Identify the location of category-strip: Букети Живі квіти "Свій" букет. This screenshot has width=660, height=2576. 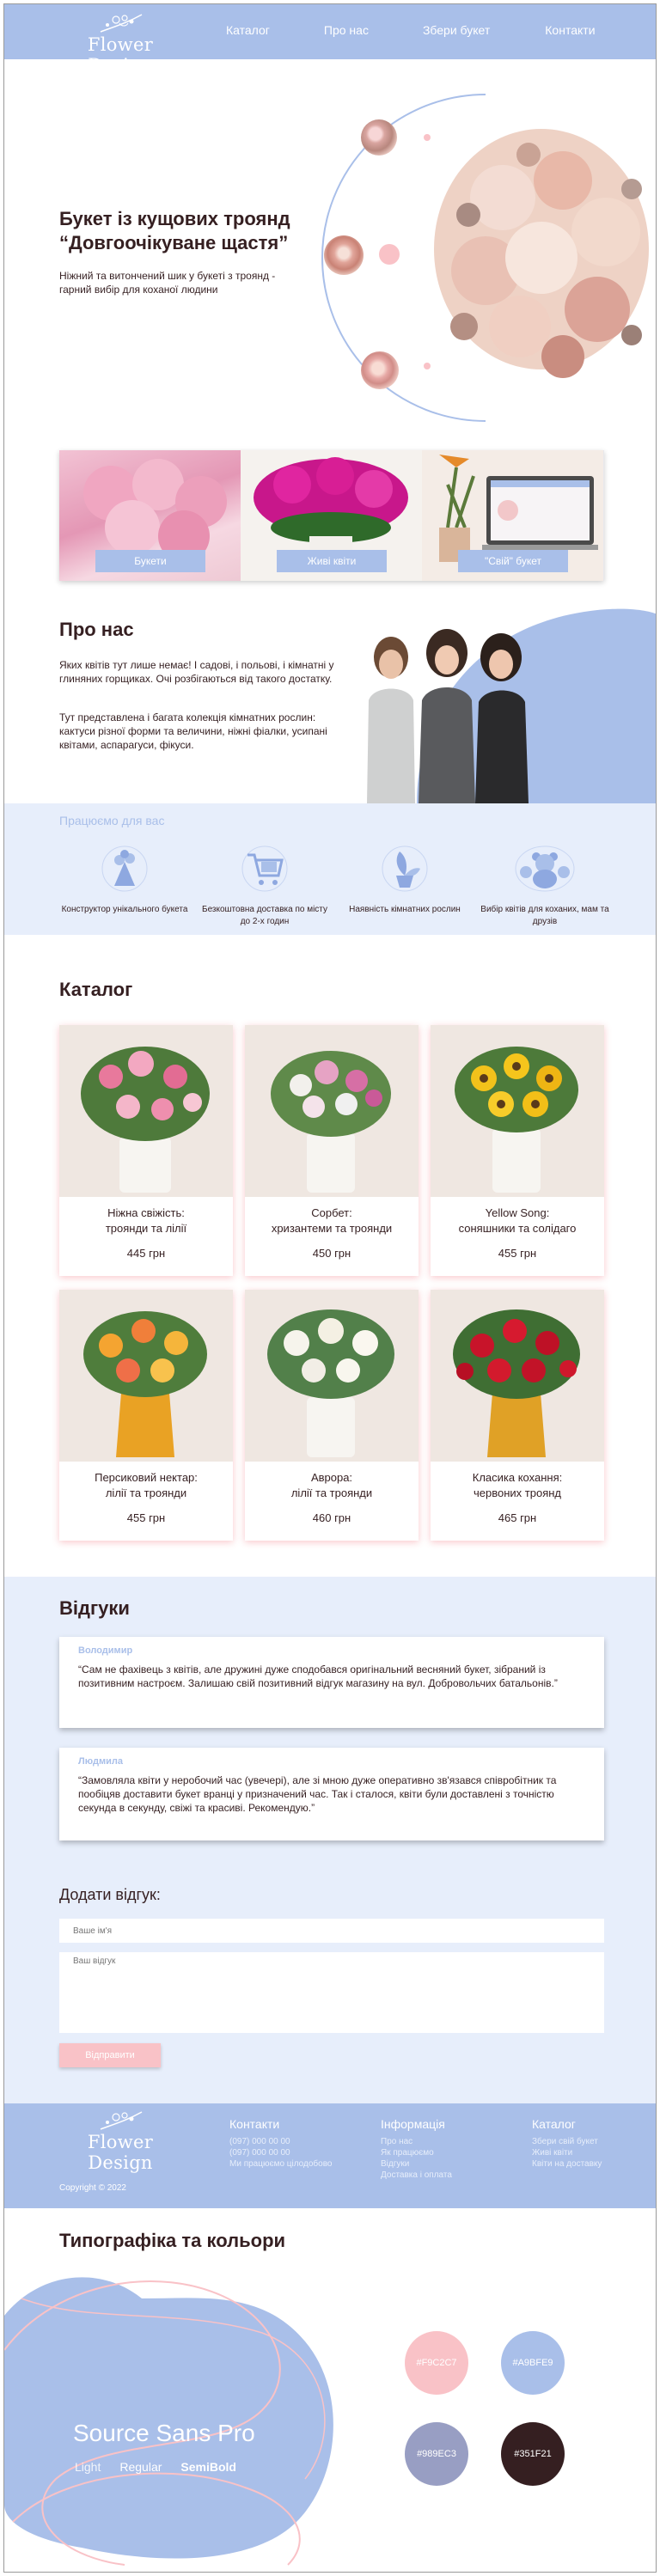
(331, 515).